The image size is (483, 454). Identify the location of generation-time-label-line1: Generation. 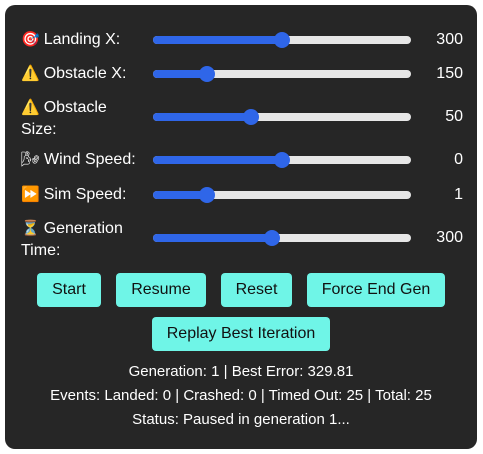
(83, 228).